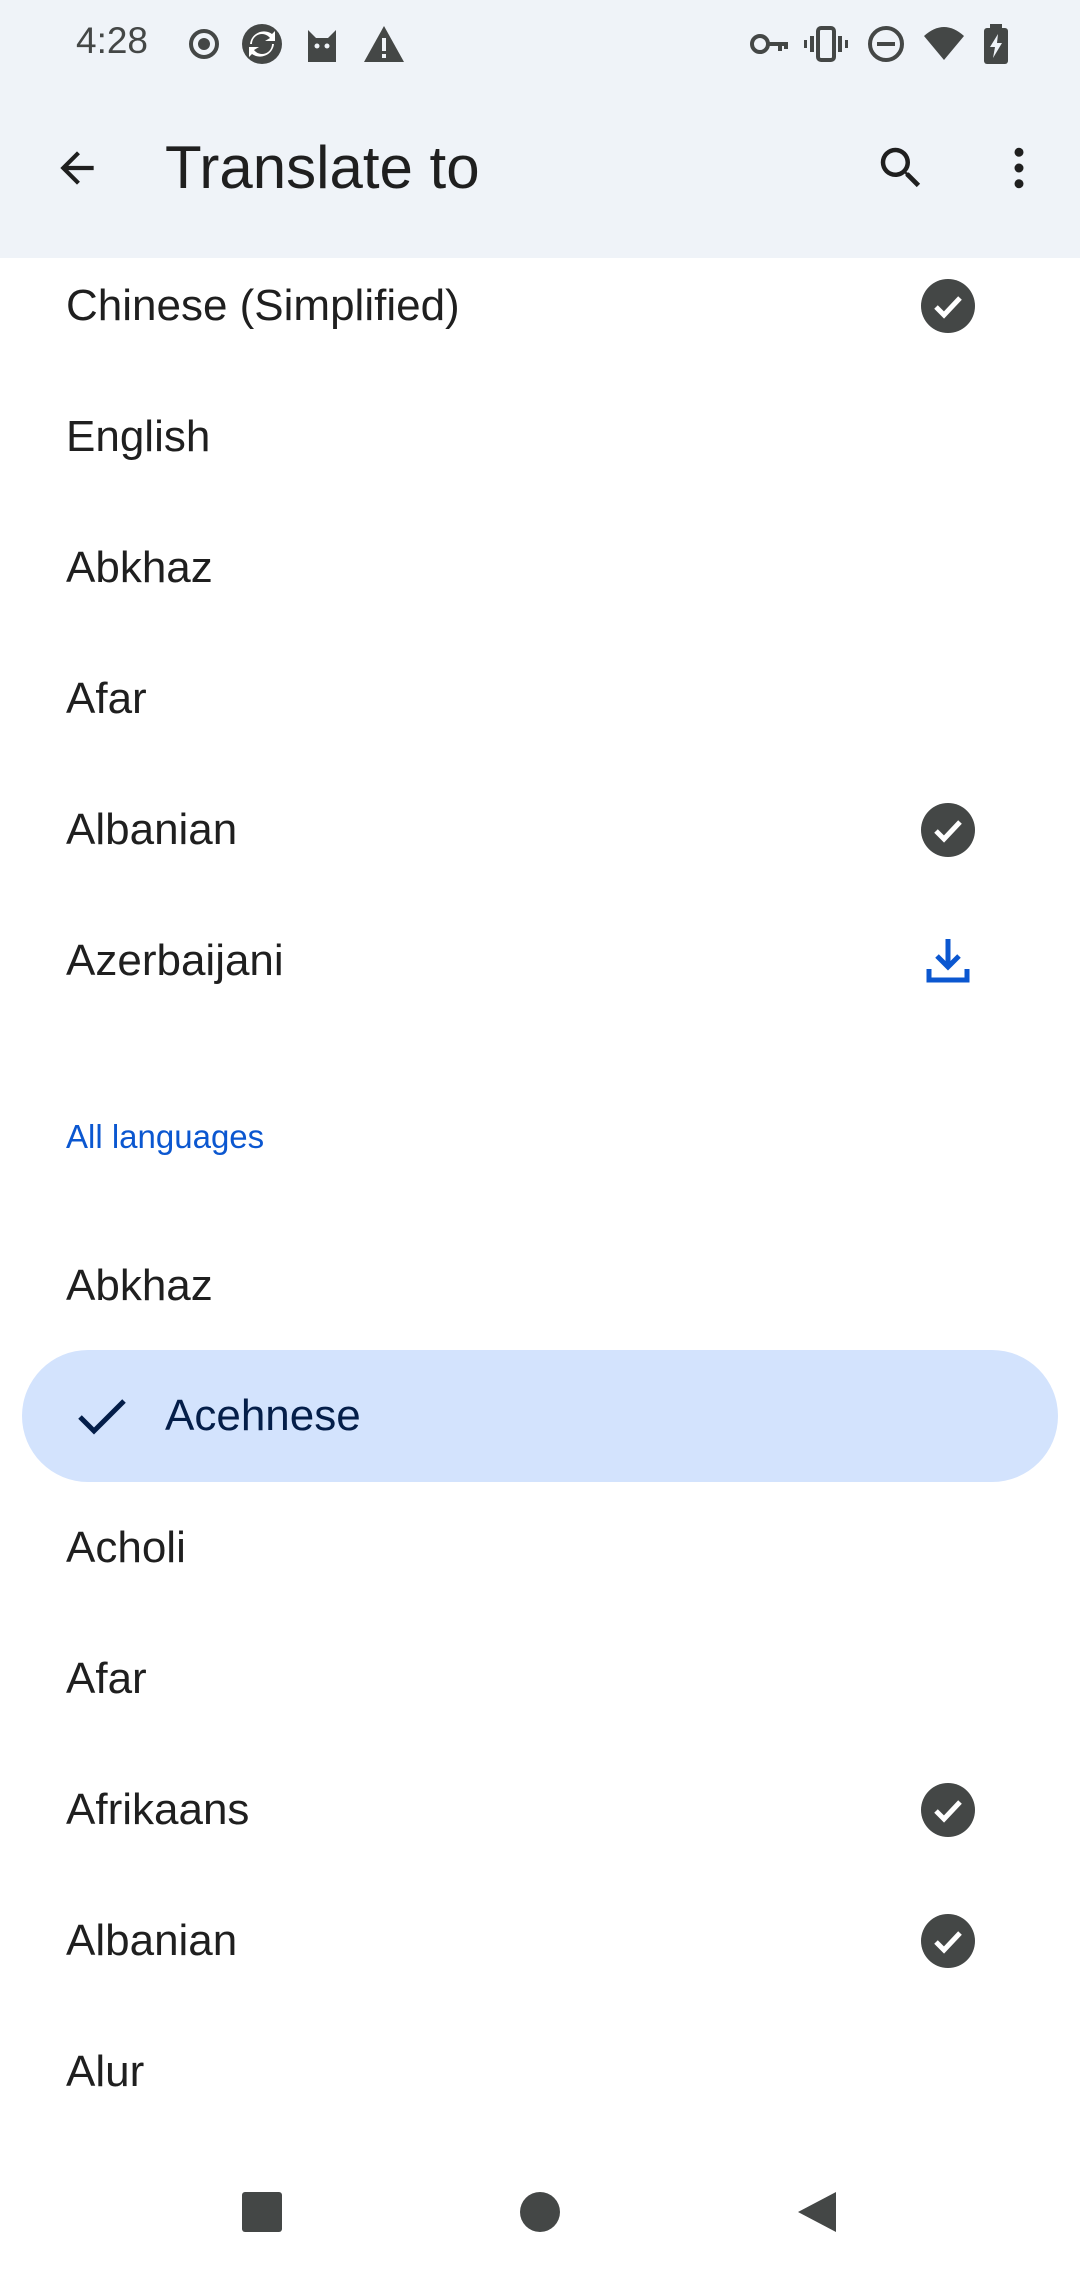  I want to click on more-options-button, so click(1019, 168).